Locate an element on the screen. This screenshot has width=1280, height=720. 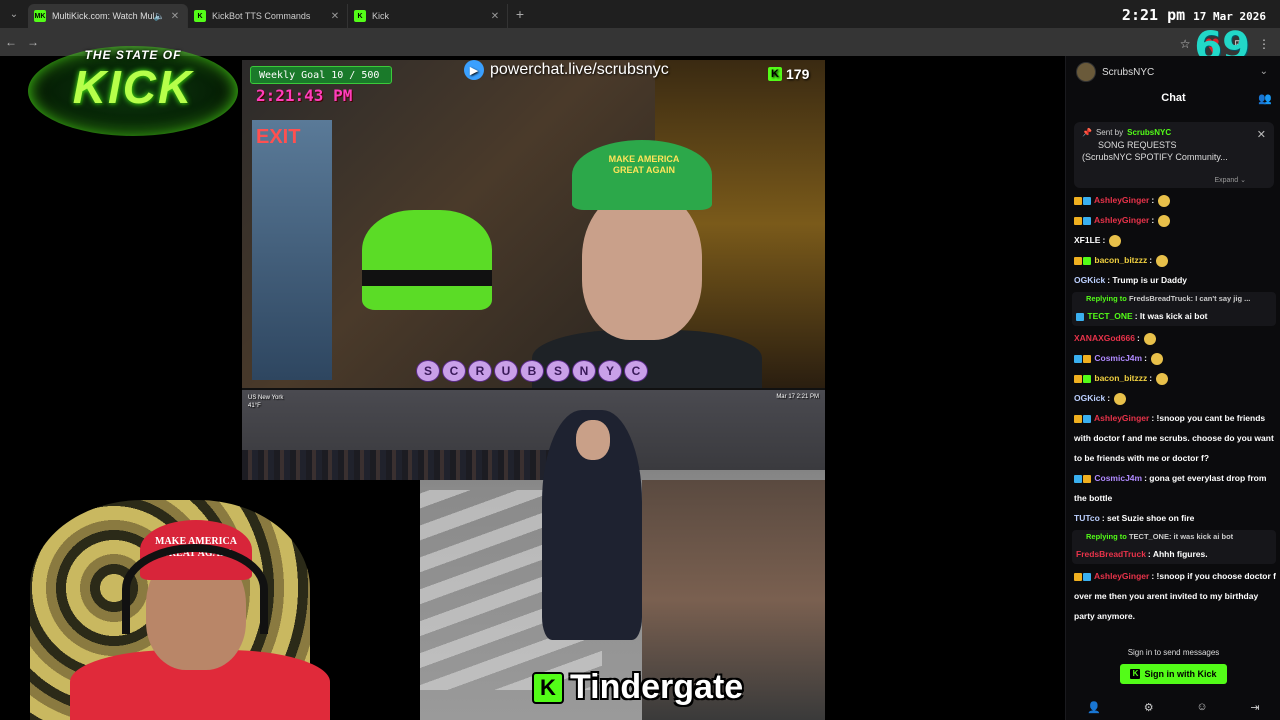
signin-button: K Sign in with Kick is located at coordinates (1173, 673).